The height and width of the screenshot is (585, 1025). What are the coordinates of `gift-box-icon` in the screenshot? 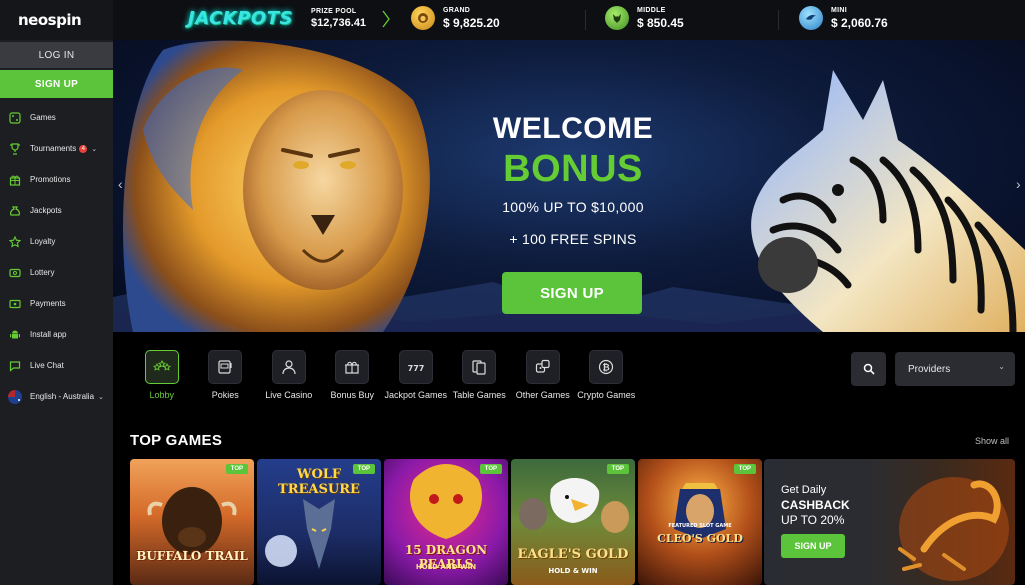 It's located at (352, 367).